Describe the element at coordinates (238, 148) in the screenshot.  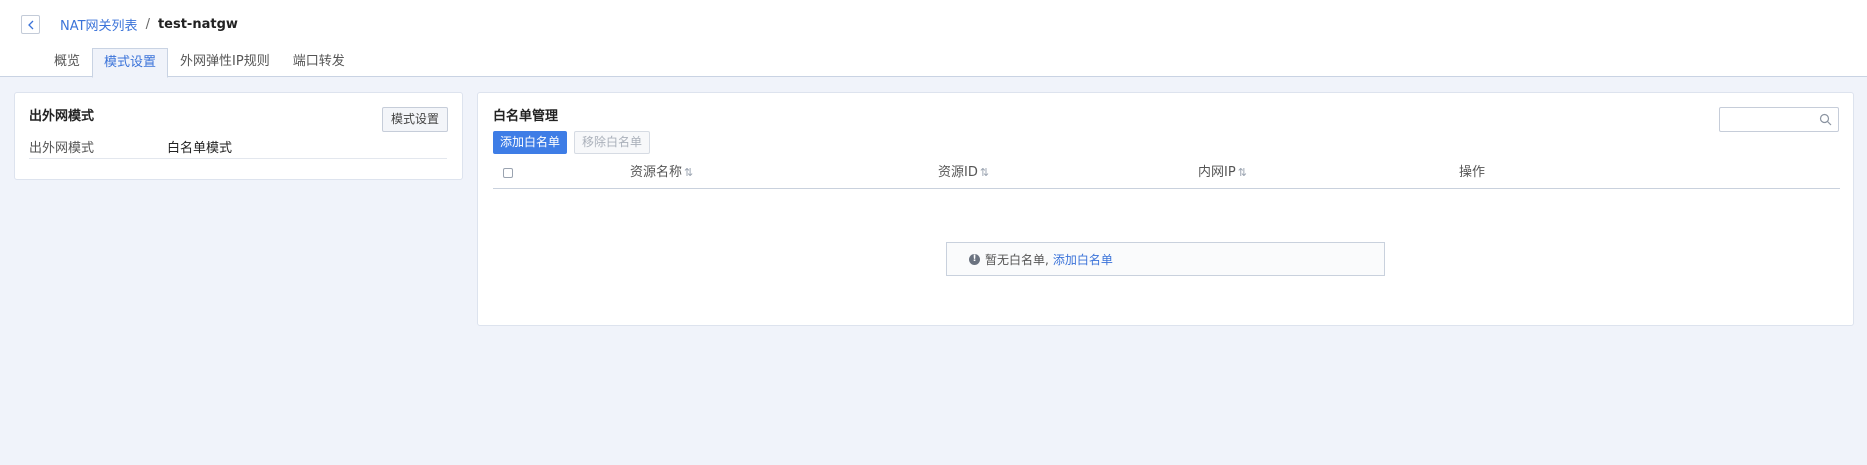
I see `egress-mode-row: 出外网模式 白名单模式` at that location.